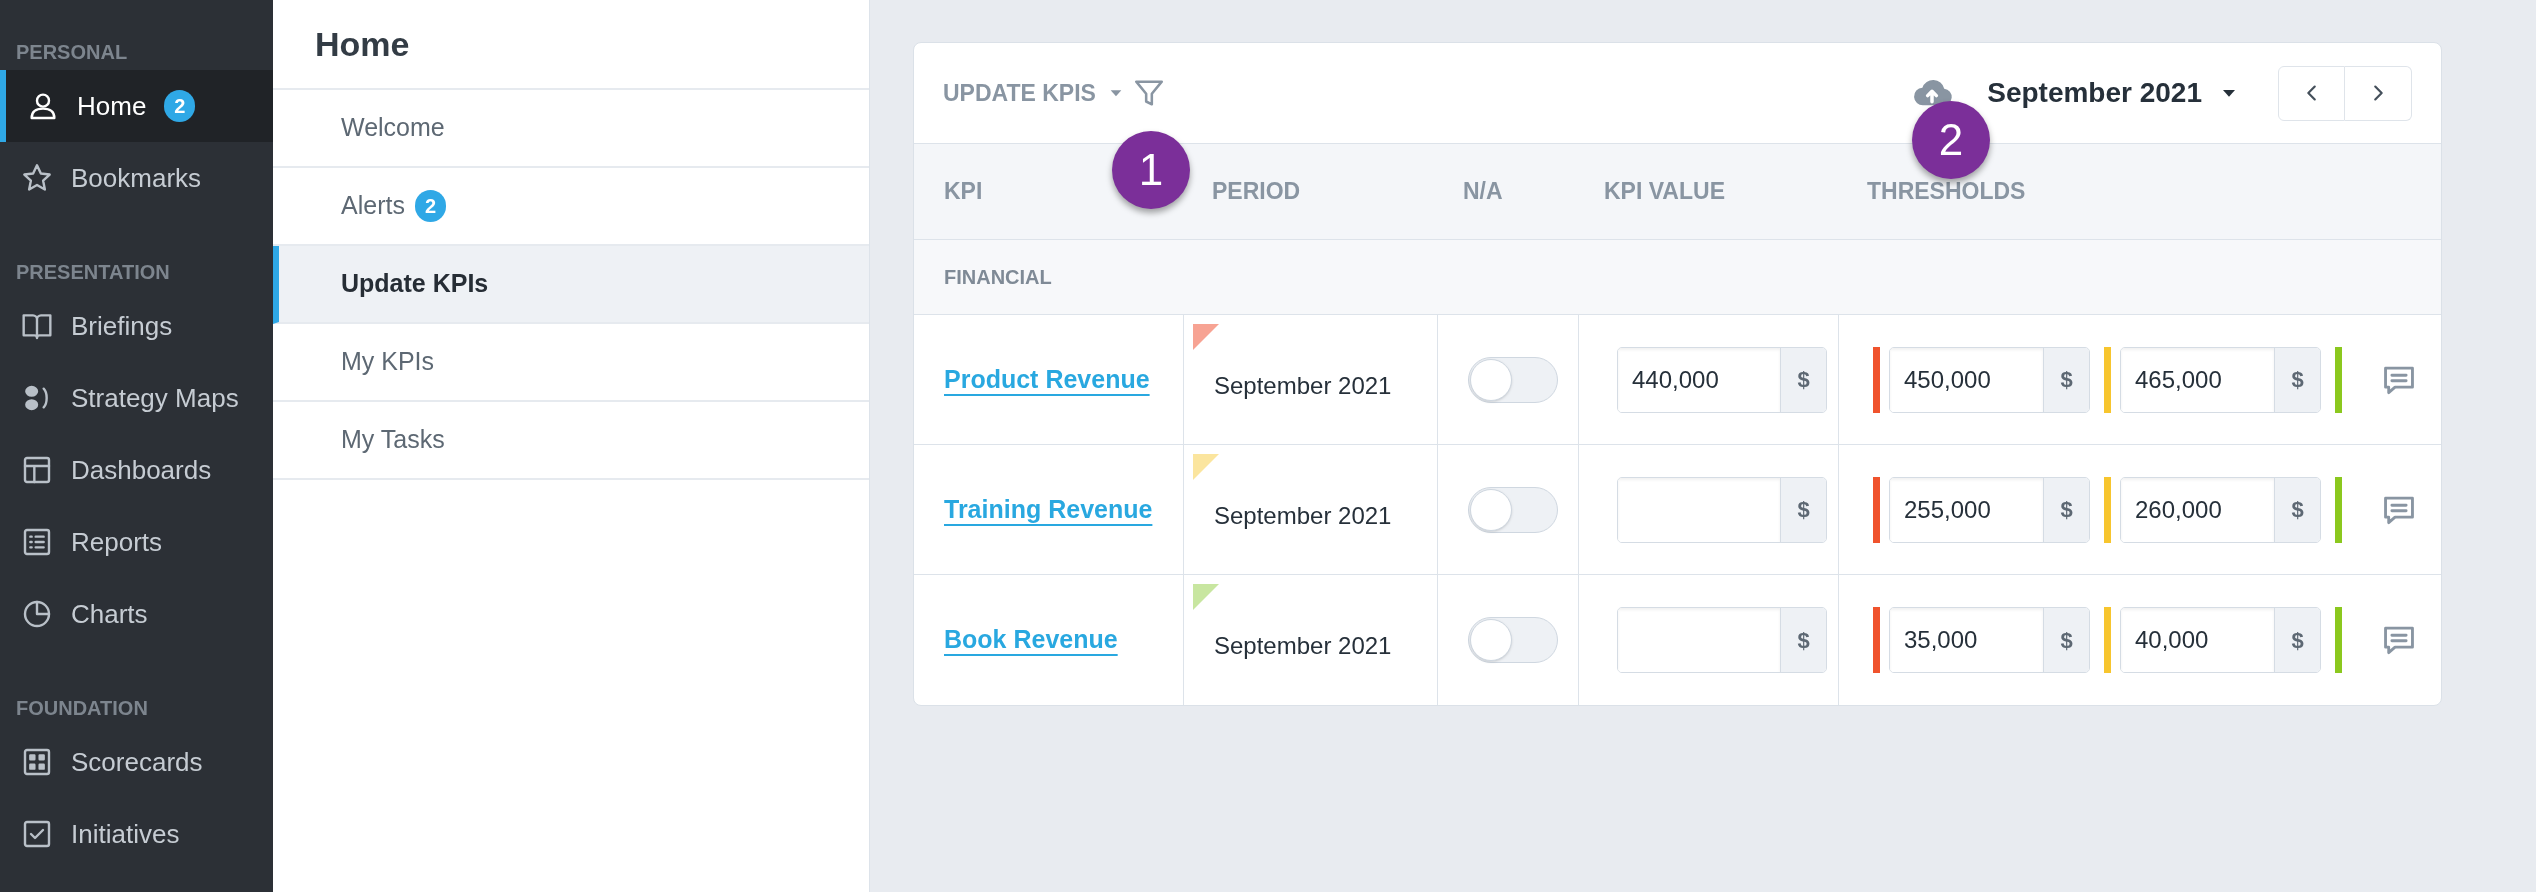 This screenshot has height=892, width=2536. Describe the element at coordinates (2220, 509) in the screenshot. I see `threshold-input: 260,000 $` at that location.